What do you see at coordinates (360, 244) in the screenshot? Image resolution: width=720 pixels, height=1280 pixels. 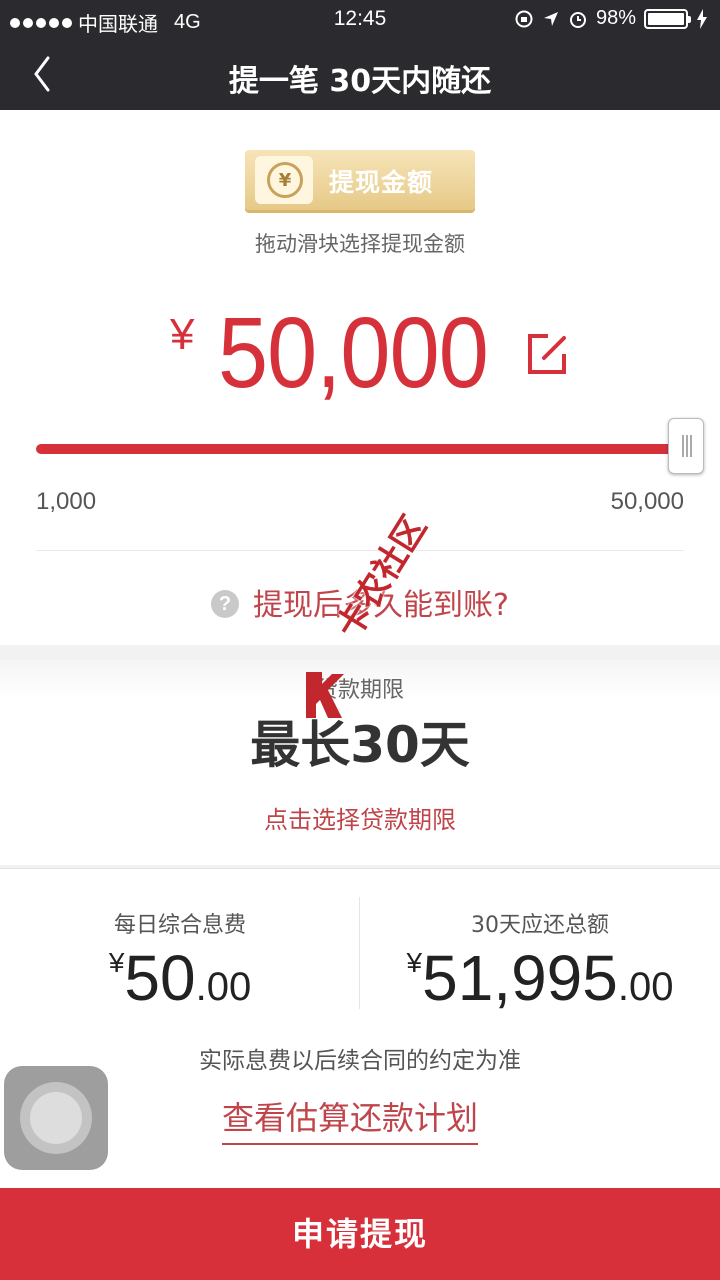 I see `slider-hint: 拖动滑块选择提现金额` at bounding box center [360, 244].